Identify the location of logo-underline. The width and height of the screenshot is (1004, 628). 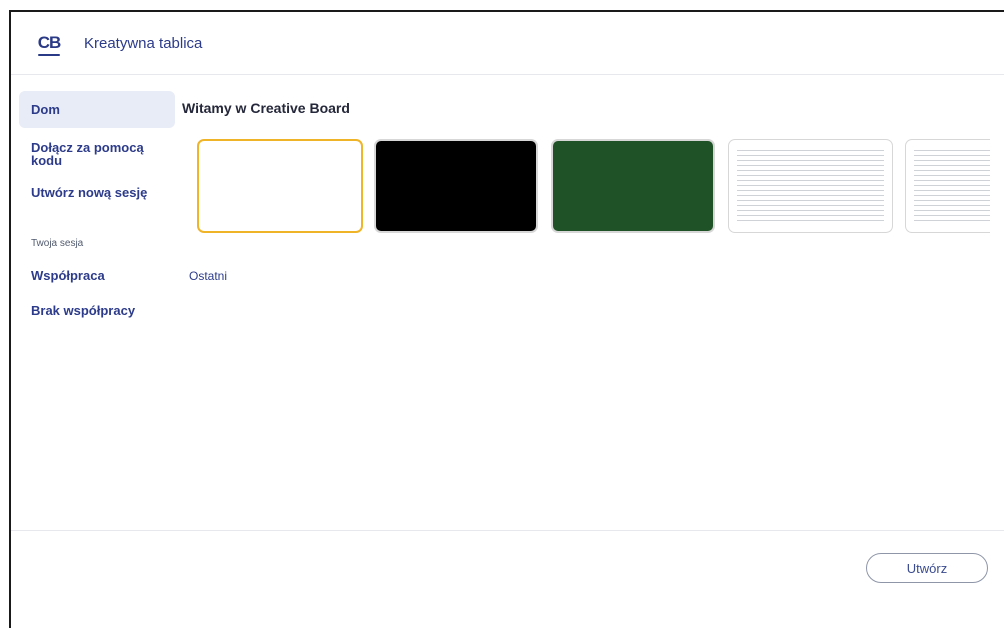
(49, 55).